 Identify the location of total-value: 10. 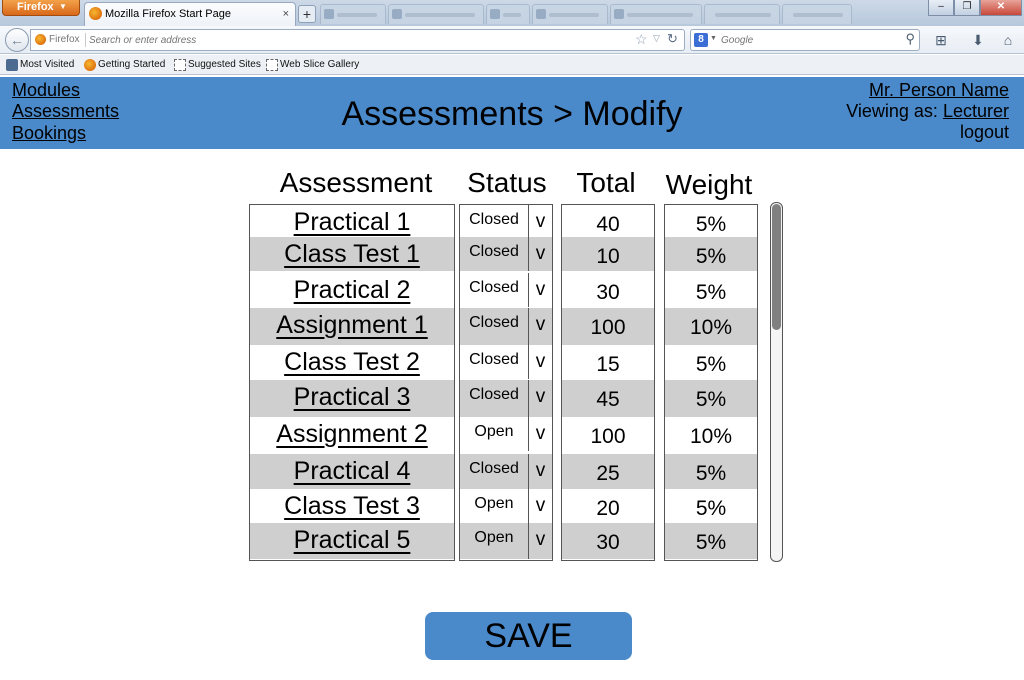
(608, 256).